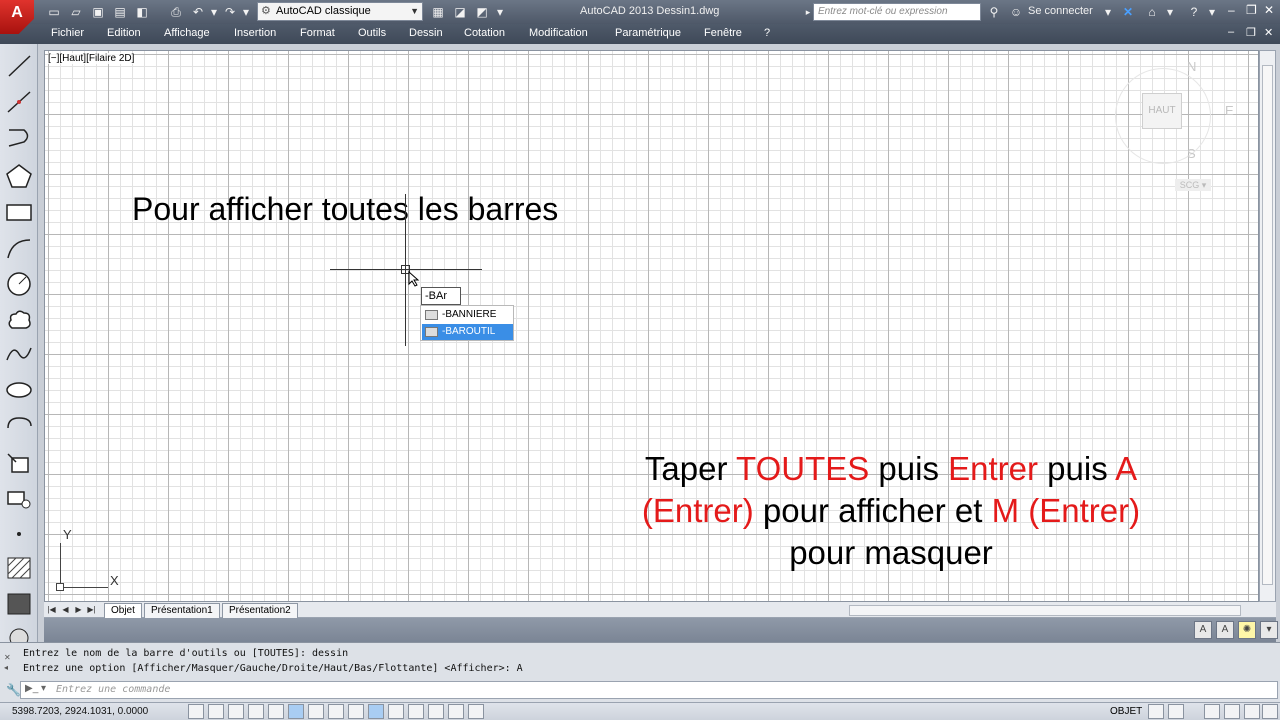  I want to click on polygon-tool, so click(19, 176).